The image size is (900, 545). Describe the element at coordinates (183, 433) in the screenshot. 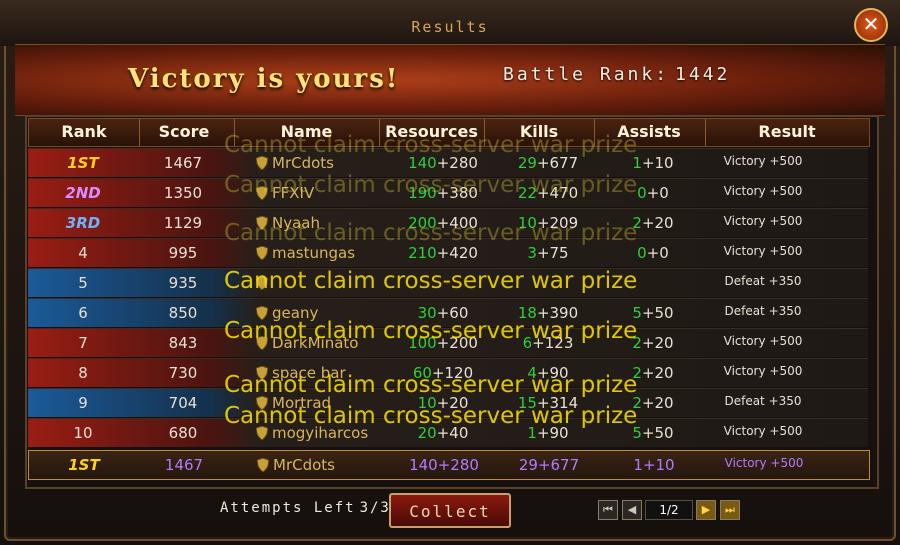

I see `row-score: 680` at that location.